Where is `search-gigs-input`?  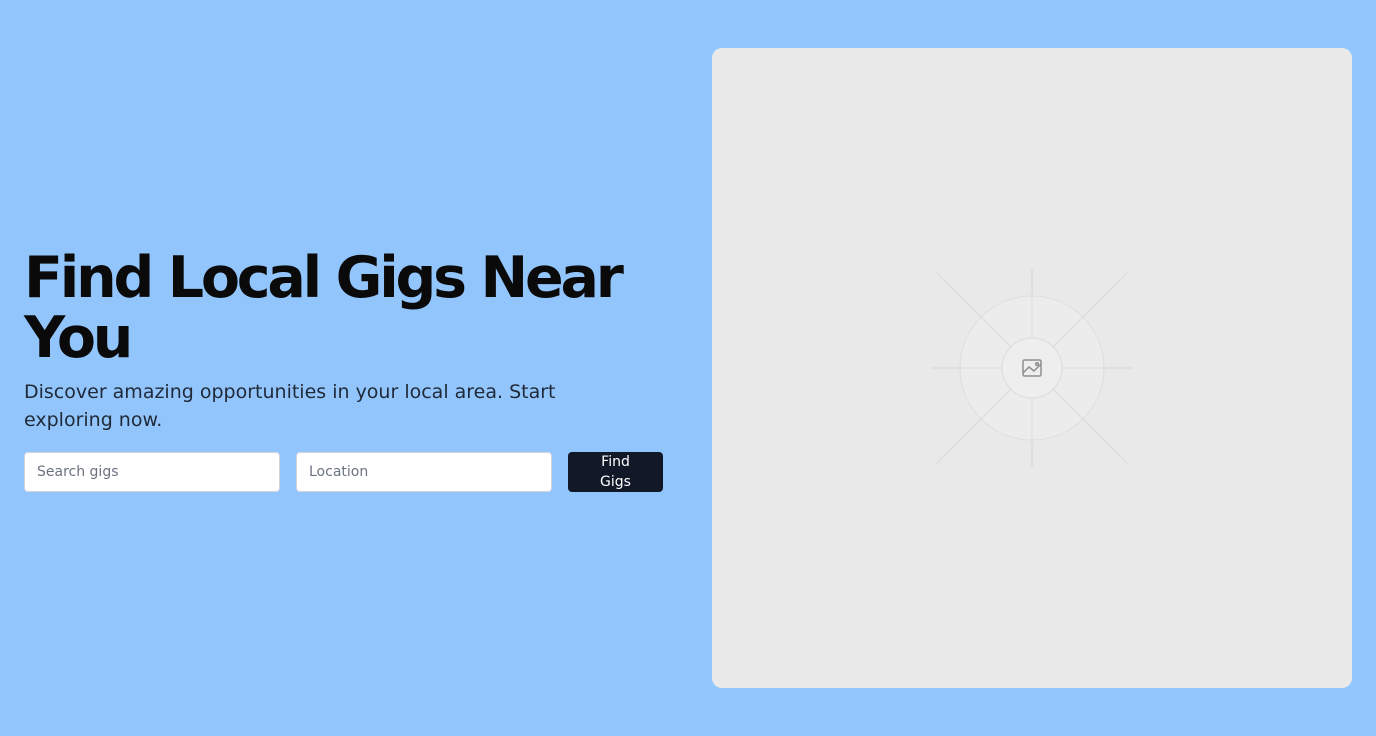 search-gigs-input is located at coordinates (152, 472).